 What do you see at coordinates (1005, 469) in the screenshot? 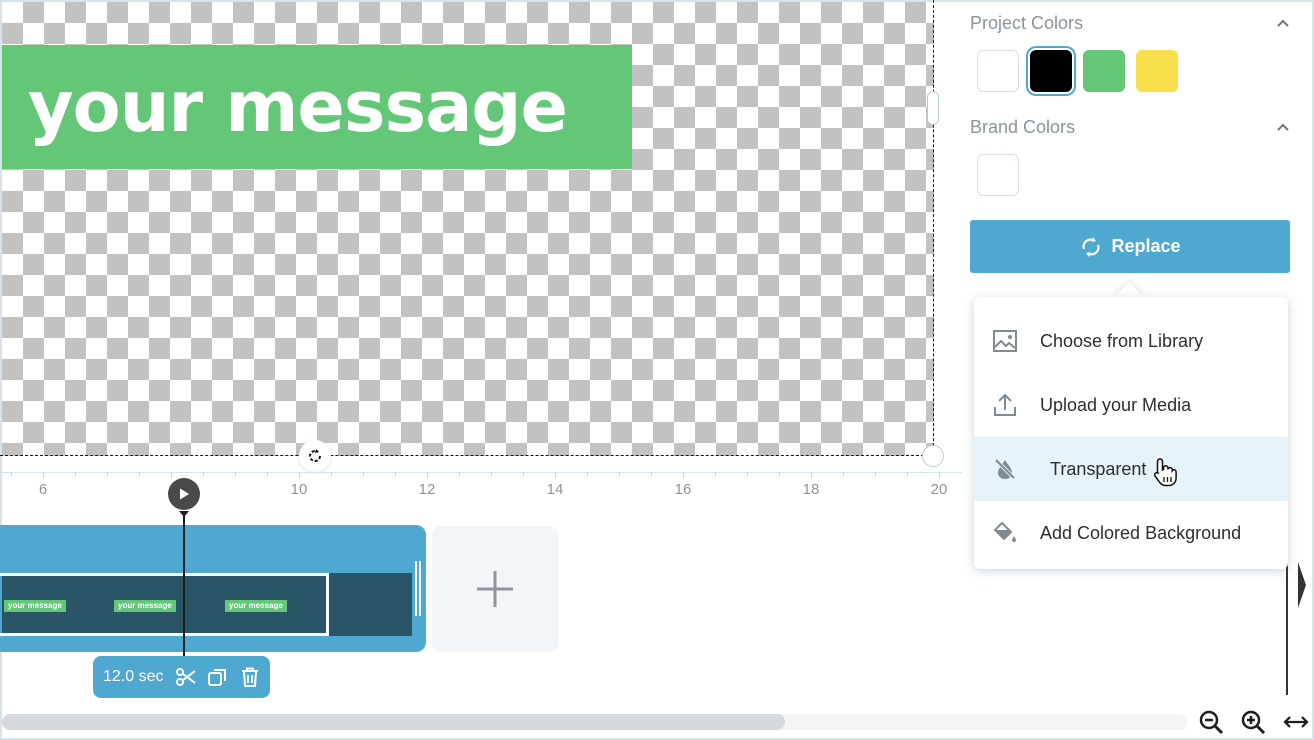
I see `no-fill-icon` at bounding box center [1005, 469].